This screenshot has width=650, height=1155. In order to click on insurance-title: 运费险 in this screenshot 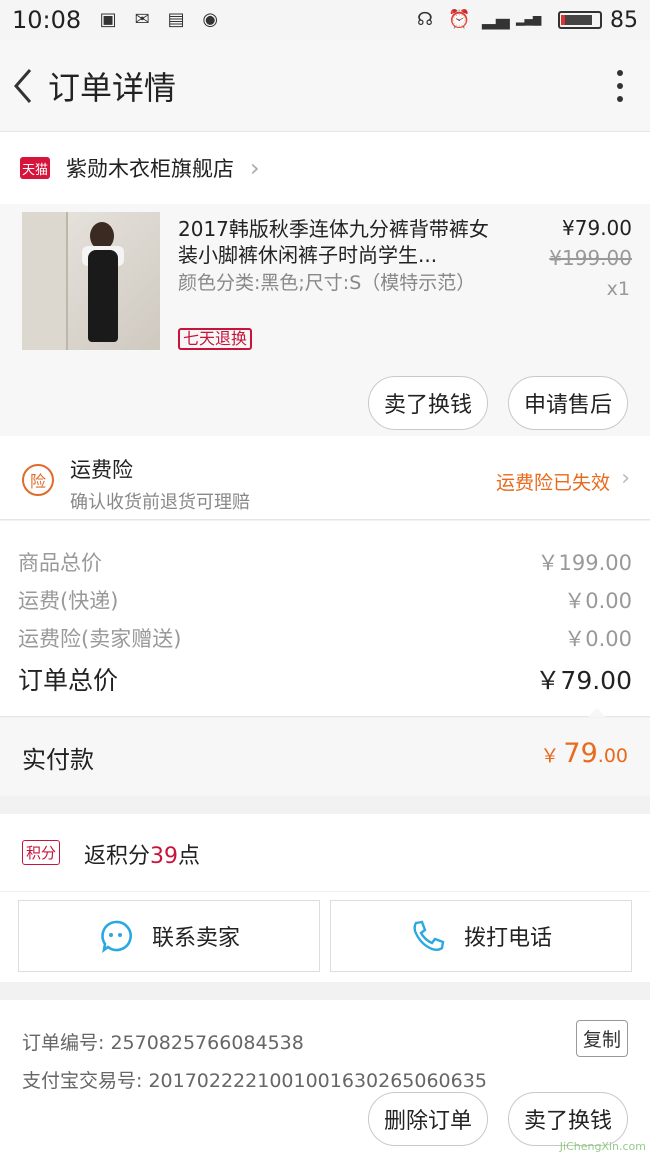, I will do `click(101, 470)`.